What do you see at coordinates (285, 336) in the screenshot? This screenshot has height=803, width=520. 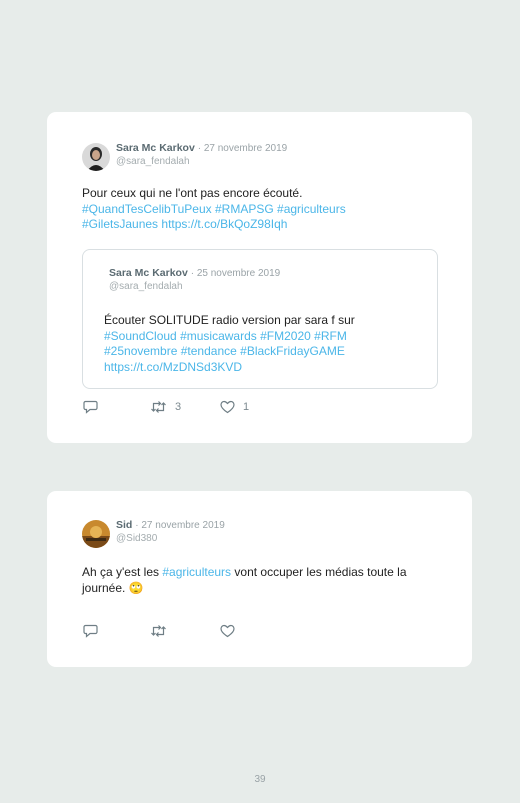 I see `hashtag-link: #FM2020` at bounding box center [285, 336].